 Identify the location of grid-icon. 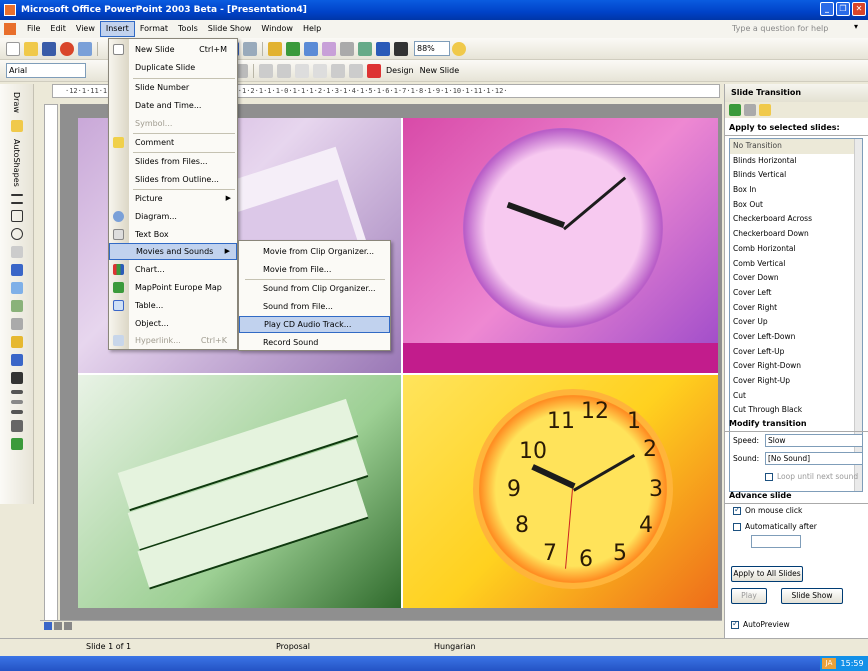
(383, 48).